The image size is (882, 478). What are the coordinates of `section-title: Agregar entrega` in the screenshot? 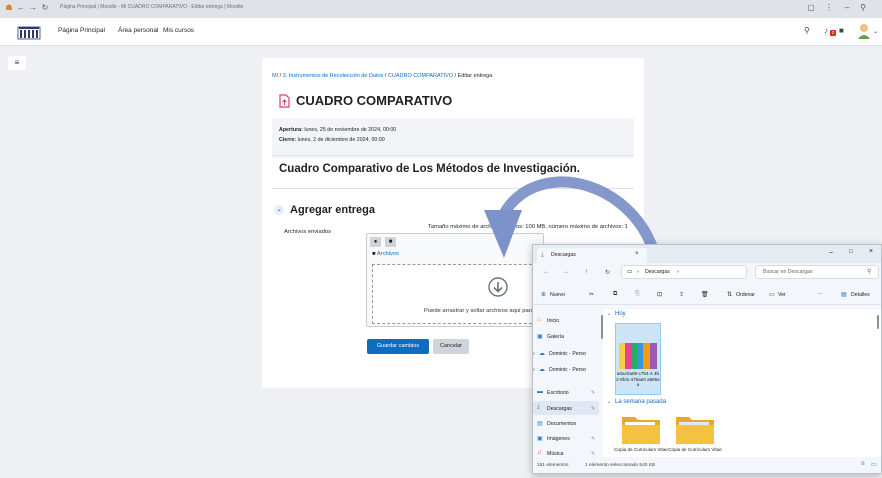 It's located at (332, 210).